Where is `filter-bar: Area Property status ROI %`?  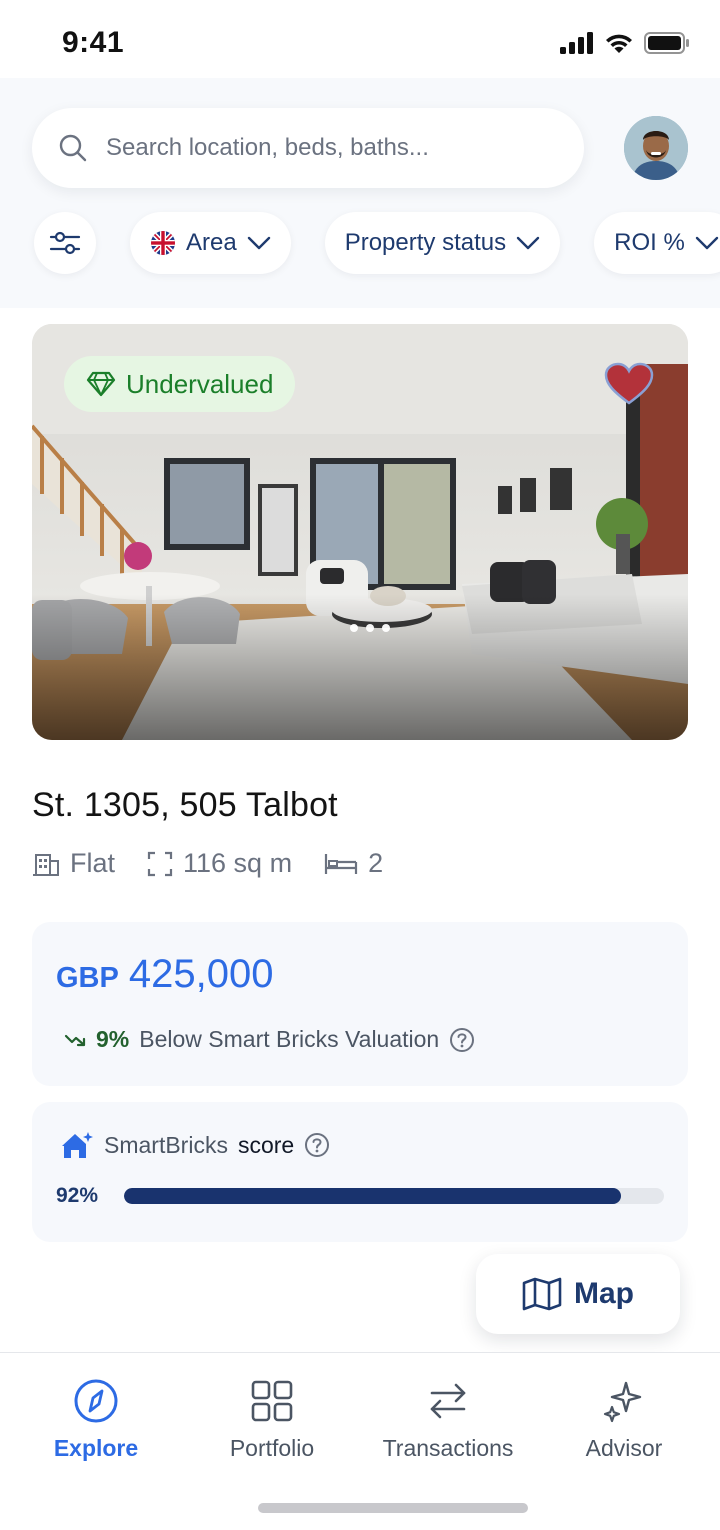
filter-bar: Area Property status ROI % is located at coordinates (377, 244).